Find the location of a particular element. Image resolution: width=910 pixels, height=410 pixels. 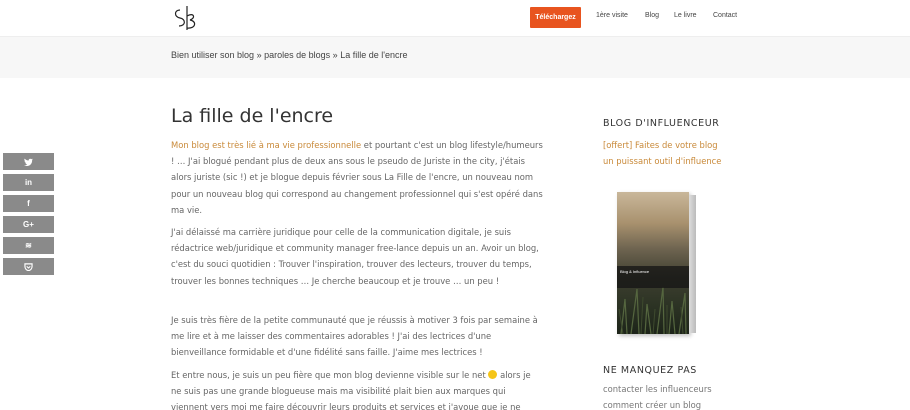

twitter-icon is located at coordinates (28, 162).